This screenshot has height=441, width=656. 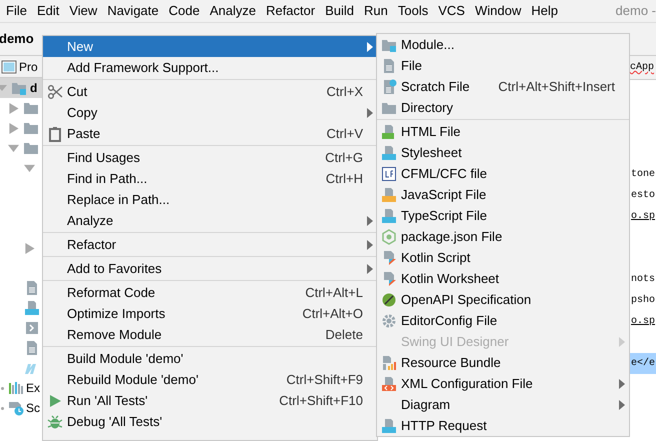 I want to click on window-title: demo -, so click(x=636, y=11).